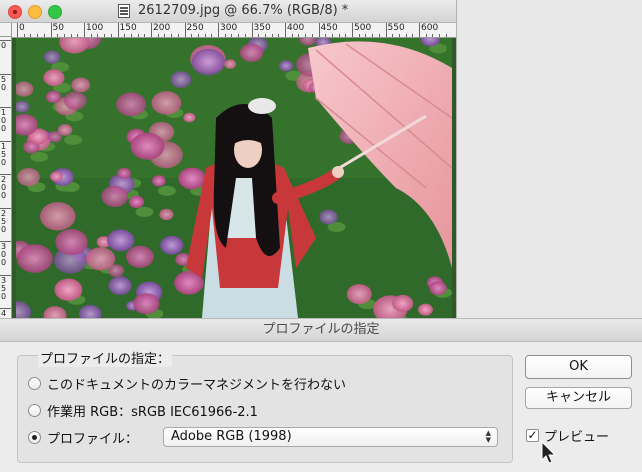 Image resolution: width=642 pixels, height=472 pixels. I want to click on option-working-rgb-label: 作業用 RGB：sRGB IEC61966-2.1, so click(152, 412).